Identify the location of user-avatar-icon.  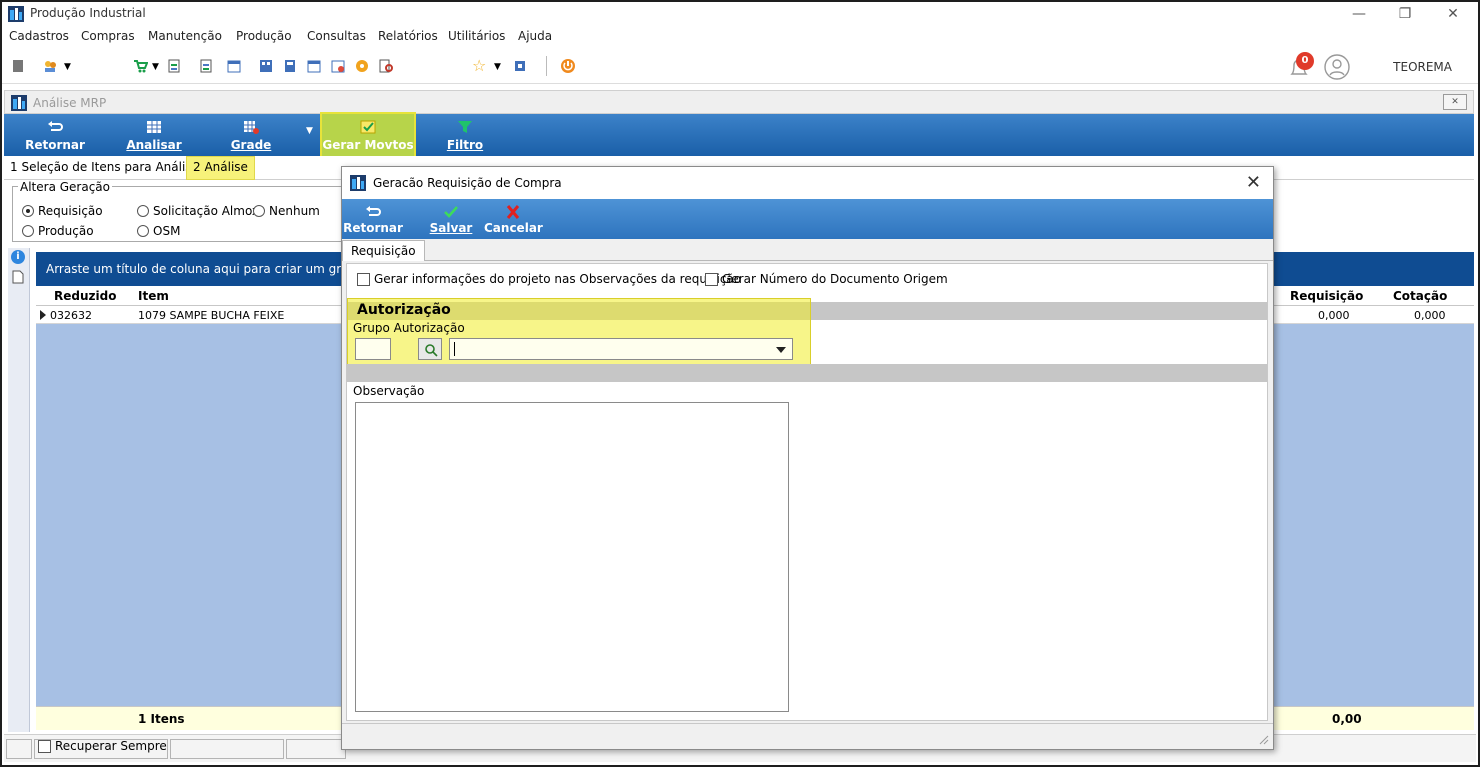
(1337, 67).